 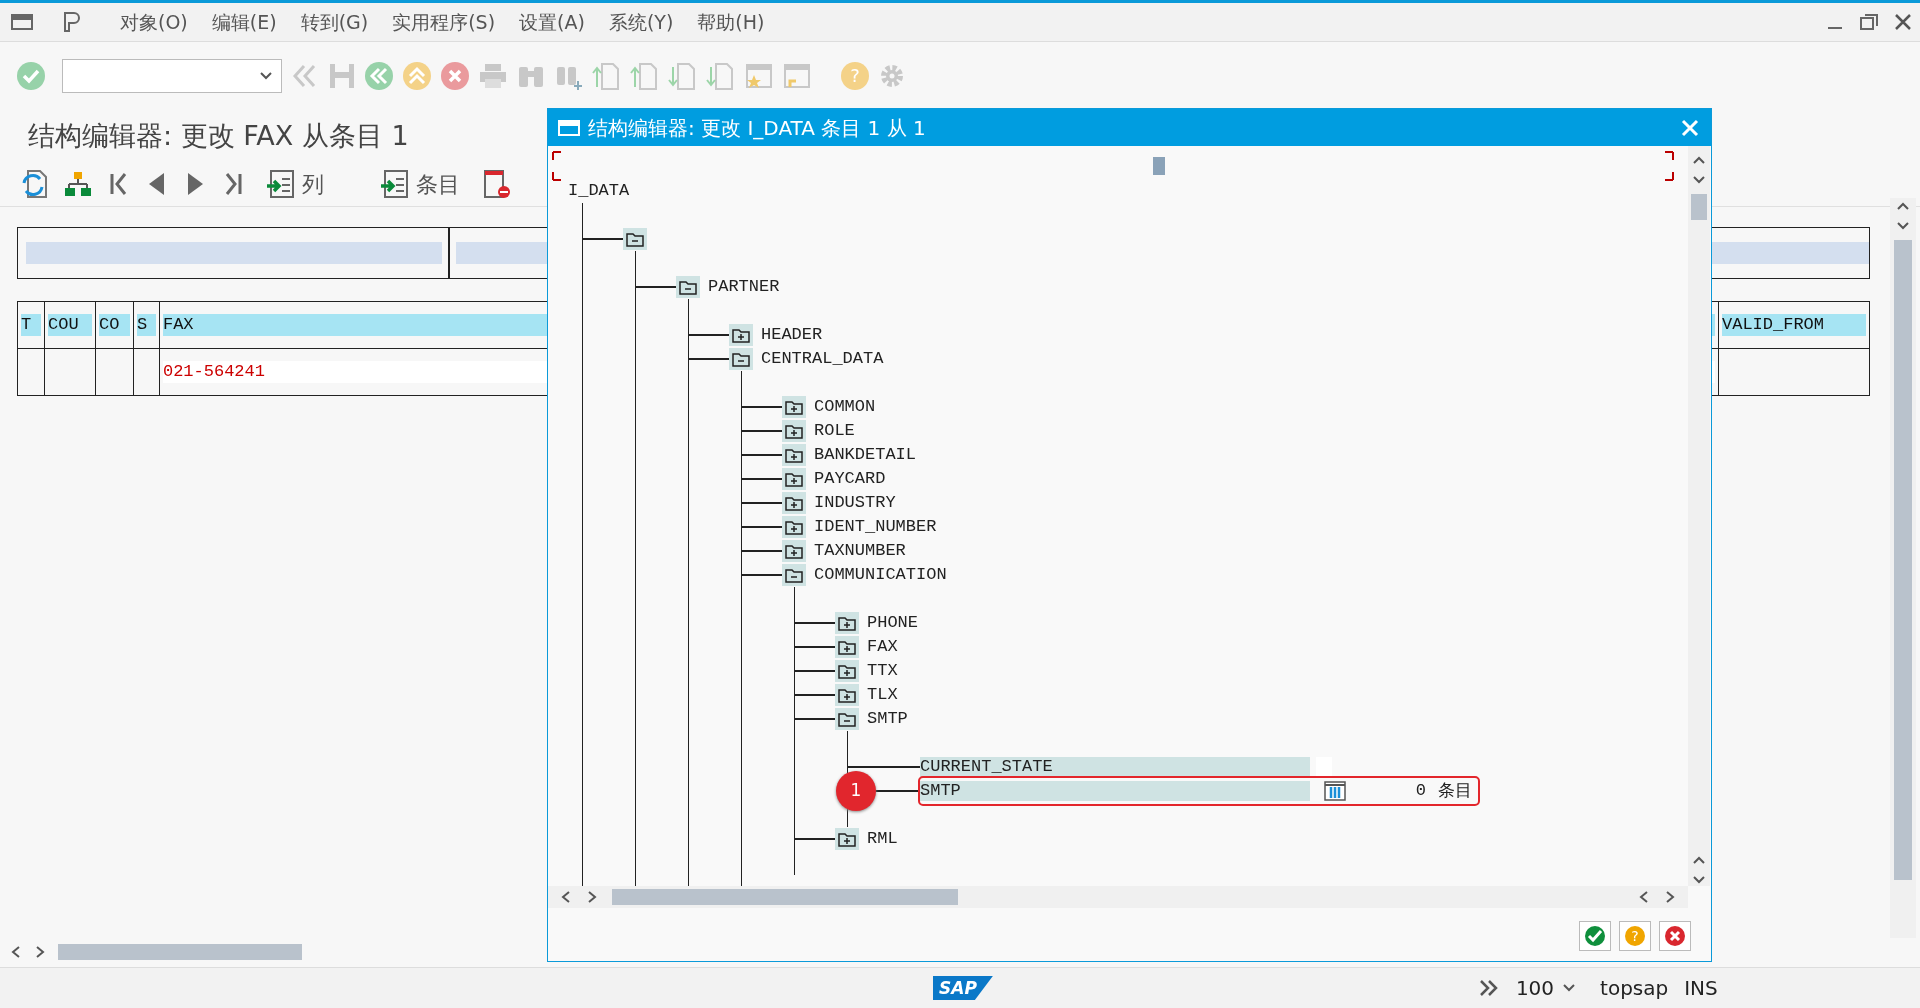 What do you see at coordinates (882, 671) in the screenshot?
I see `tree-node-label: TTX` at bounding box center [882, 671].